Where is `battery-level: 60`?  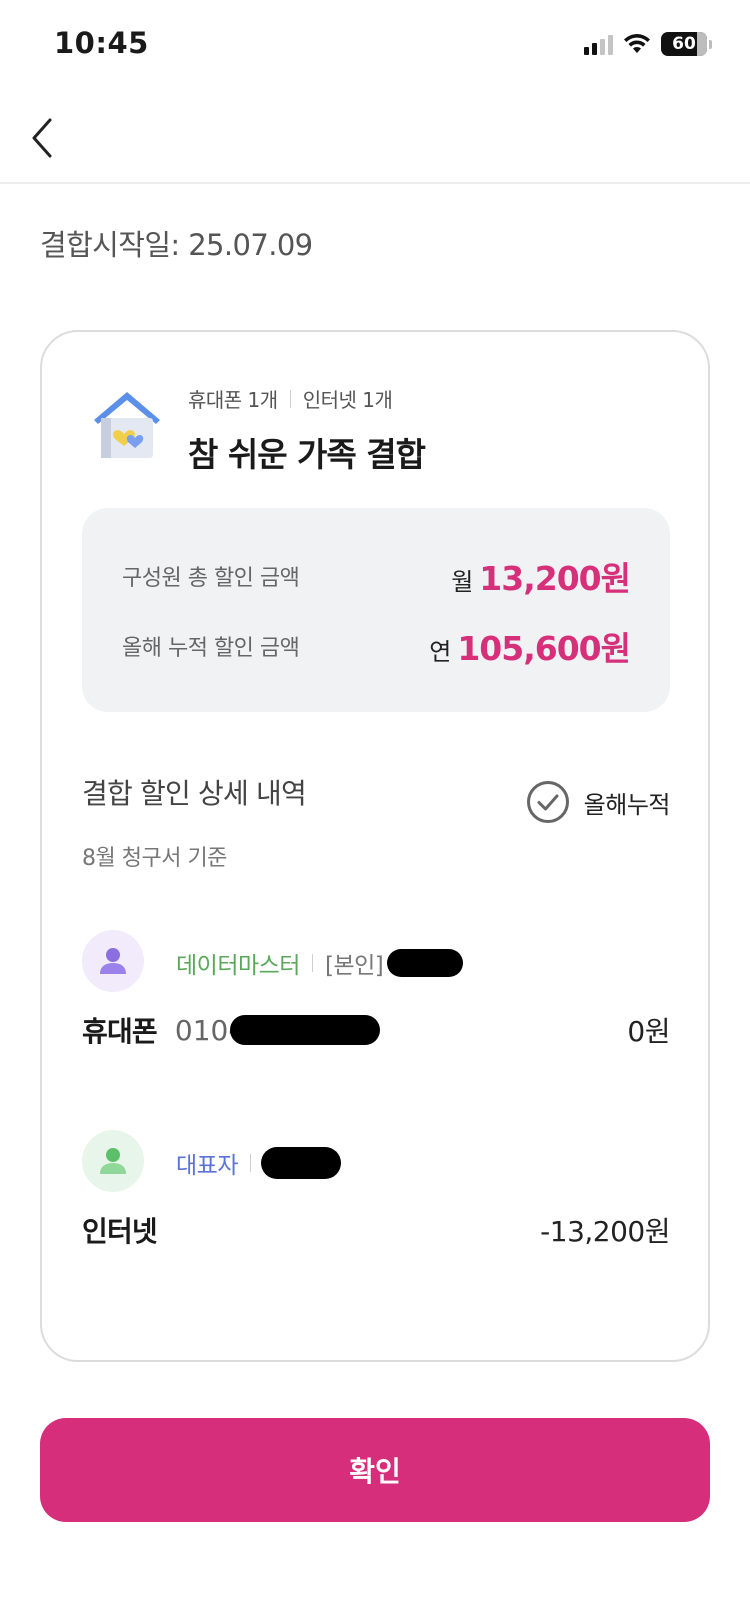
battery-level: 60 is located at coordinates (684, 44).